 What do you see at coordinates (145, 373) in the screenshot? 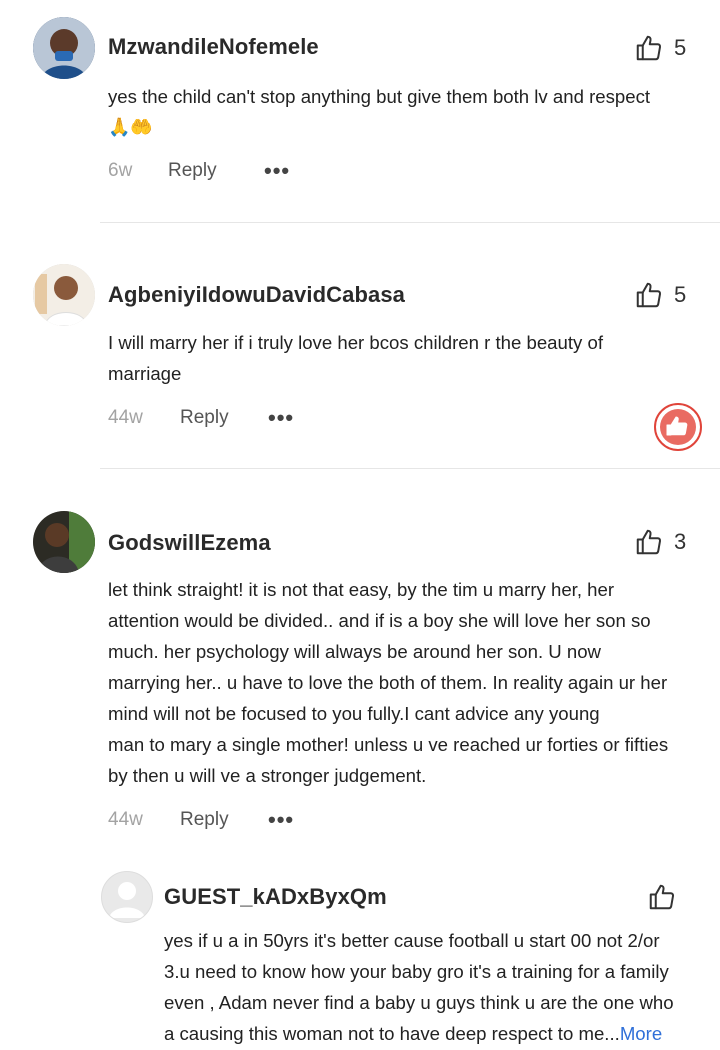
I see `comment-line: marriage` at bounding box center [145, 373].